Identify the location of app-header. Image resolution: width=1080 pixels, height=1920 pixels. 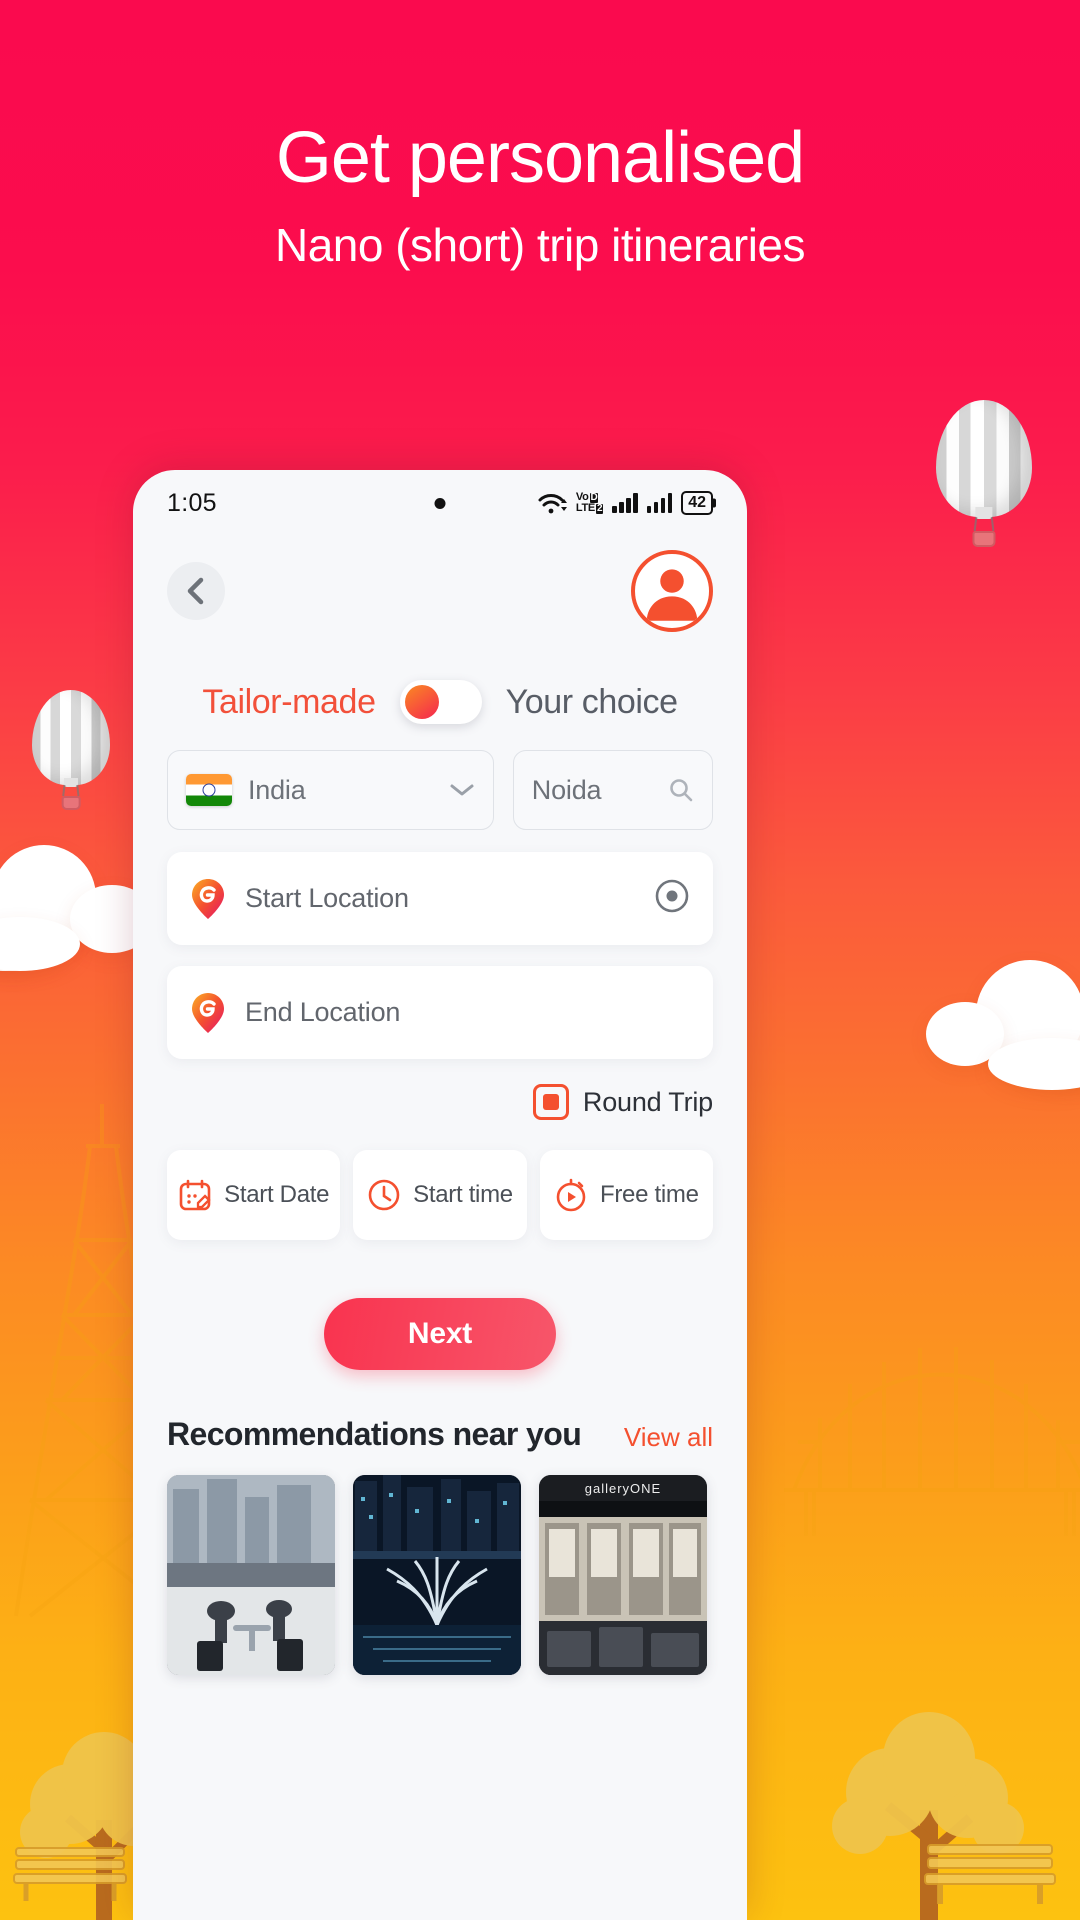
(440, 591).